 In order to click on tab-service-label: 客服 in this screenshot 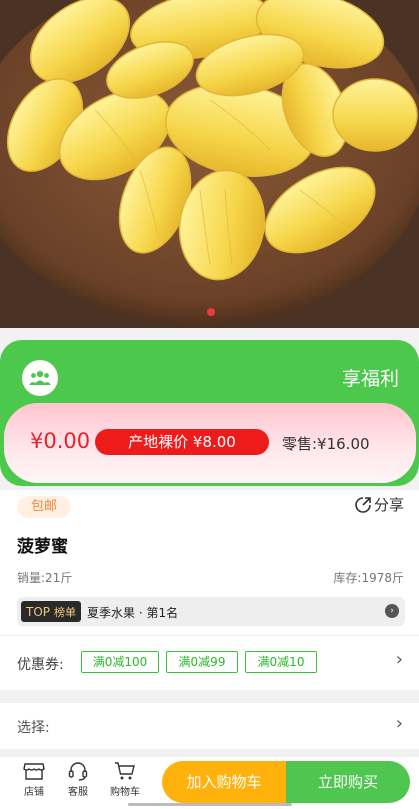, I will do `click(78, 792)`.